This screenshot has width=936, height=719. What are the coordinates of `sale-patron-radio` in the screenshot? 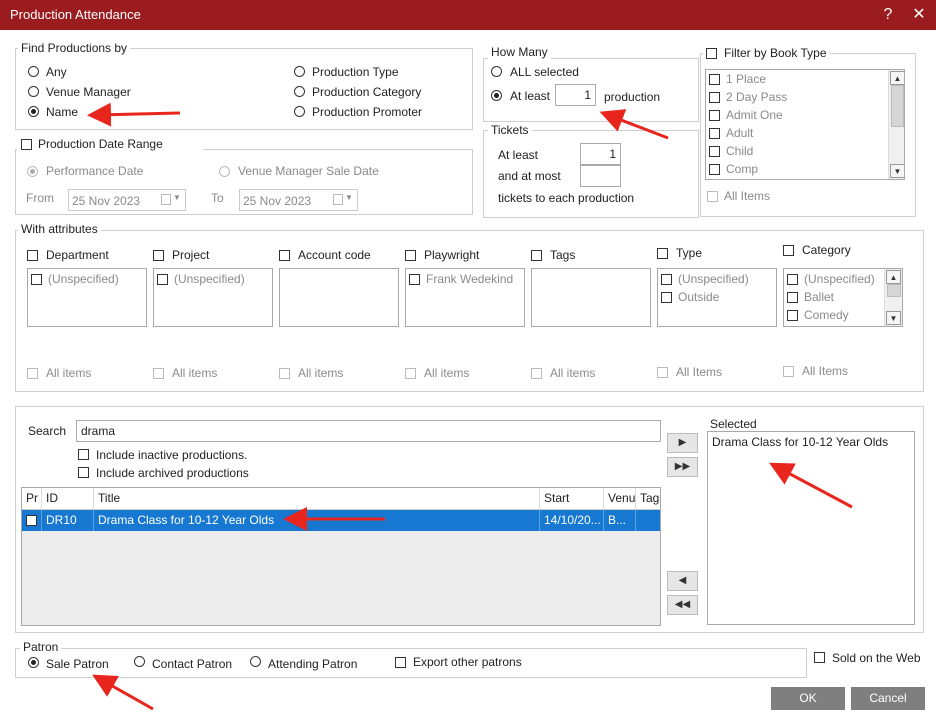 It's located at (33, 662).